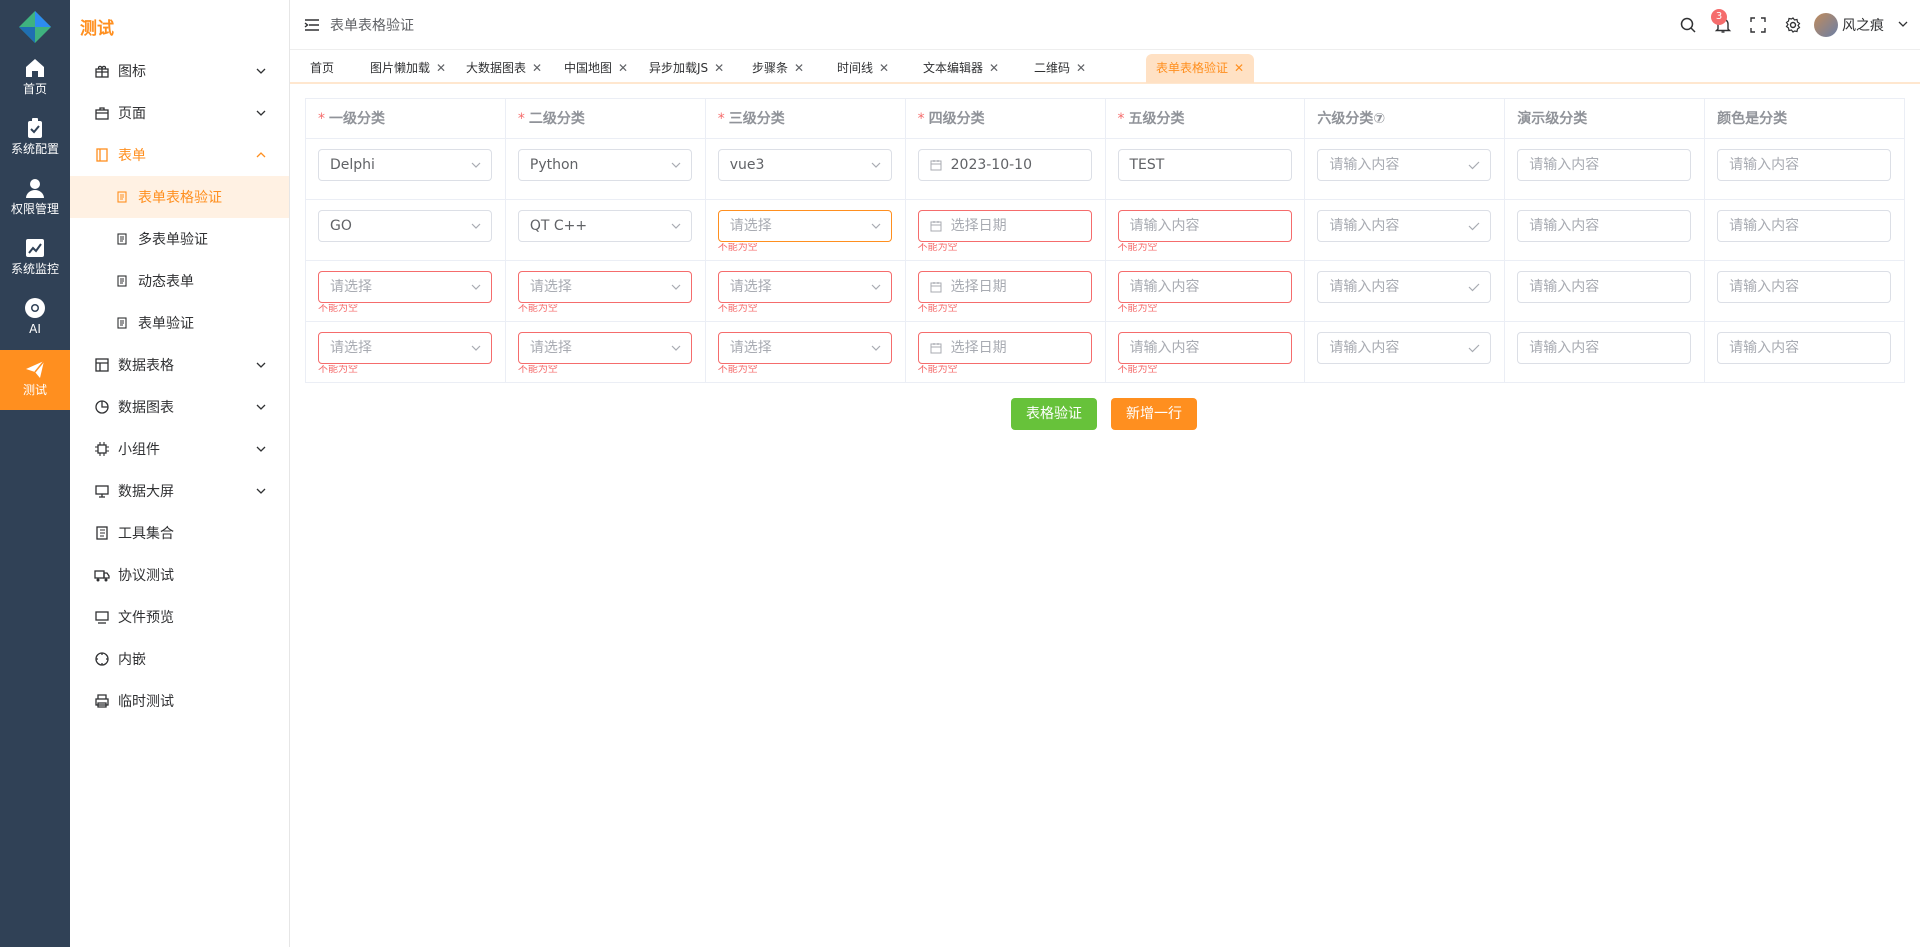 Image resolution: width=1920 pixels, height=947 pixels. Describe the element at coordinates (35, 139) in the screenshot. I see `rail-item-1: 系统配置` at that location.